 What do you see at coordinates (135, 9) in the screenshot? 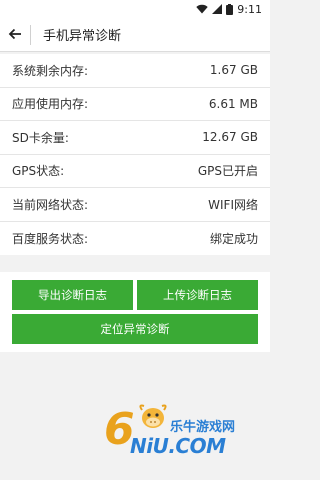
I see `status-bar: 9:11` at bounding box center [135, 9].